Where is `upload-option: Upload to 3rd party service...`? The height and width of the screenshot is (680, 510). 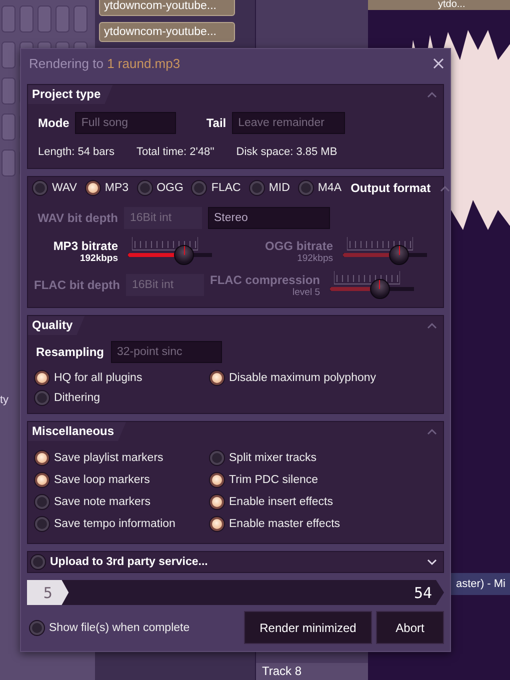 upload-option: Upload to 3rd party service... is located at coordinates (119, 562).